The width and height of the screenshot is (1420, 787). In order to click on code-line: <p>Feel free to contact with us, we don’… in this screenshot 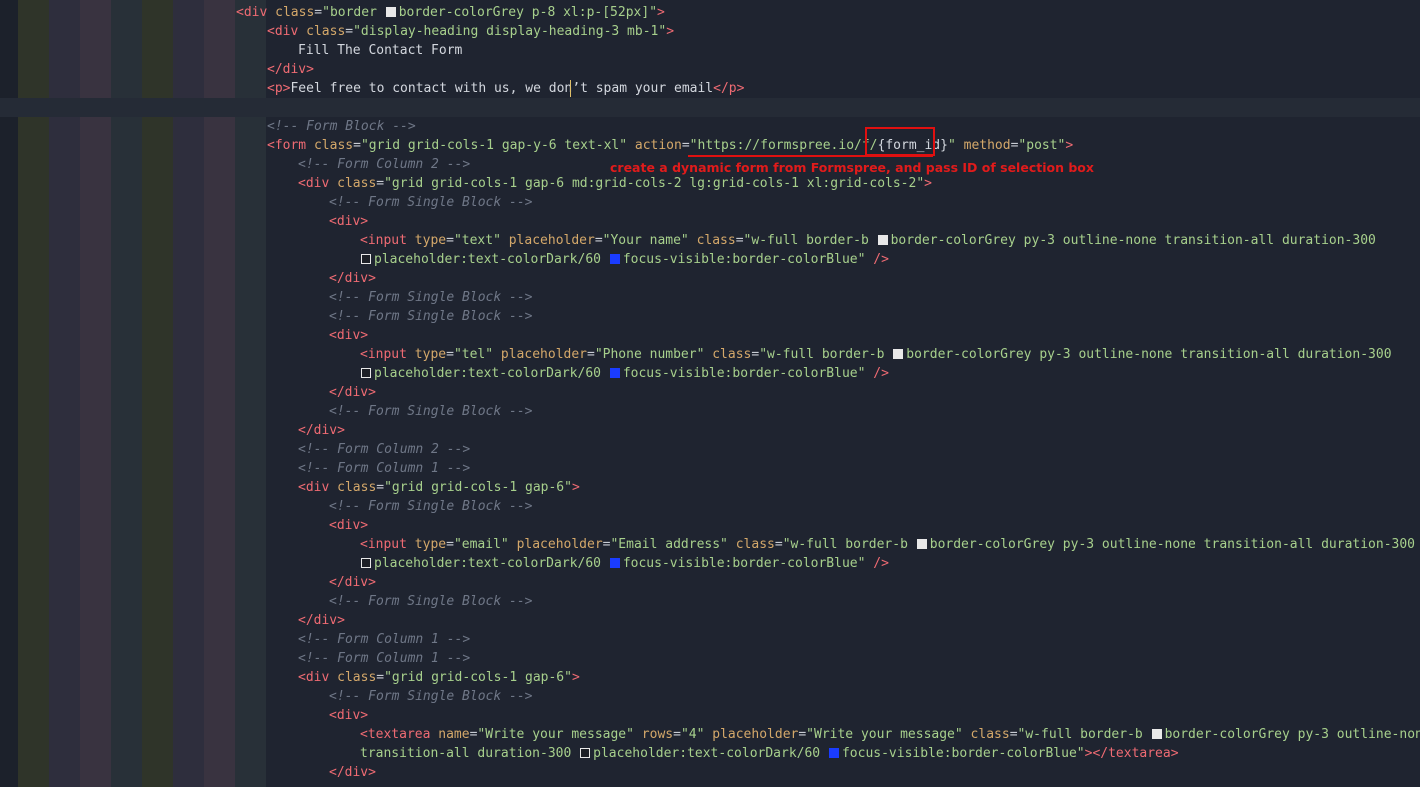, I will do `click(710, 88)`.